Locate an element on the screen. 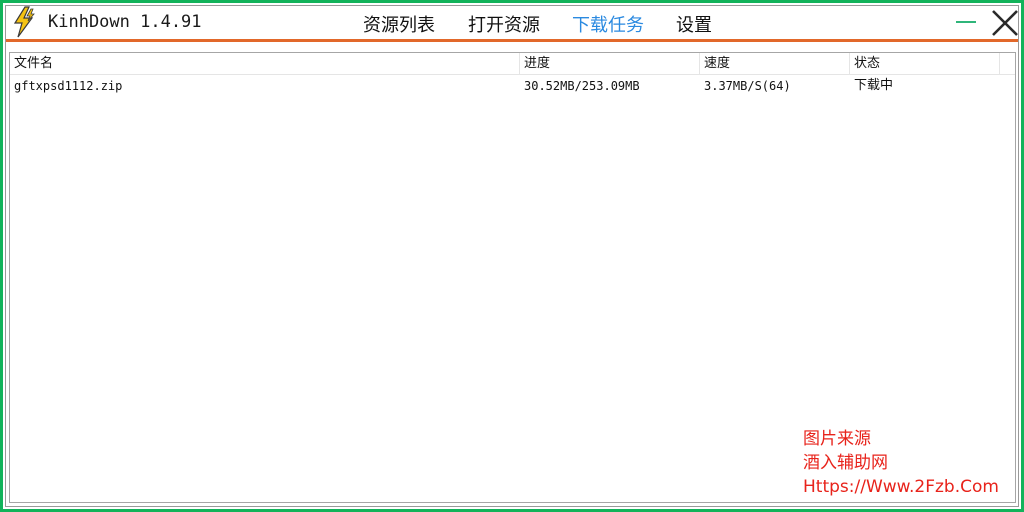  title-bar: KinhDown 1.4.91 资源列表 打开资源 下载任务 设置 is located at coordinates (512, 23).